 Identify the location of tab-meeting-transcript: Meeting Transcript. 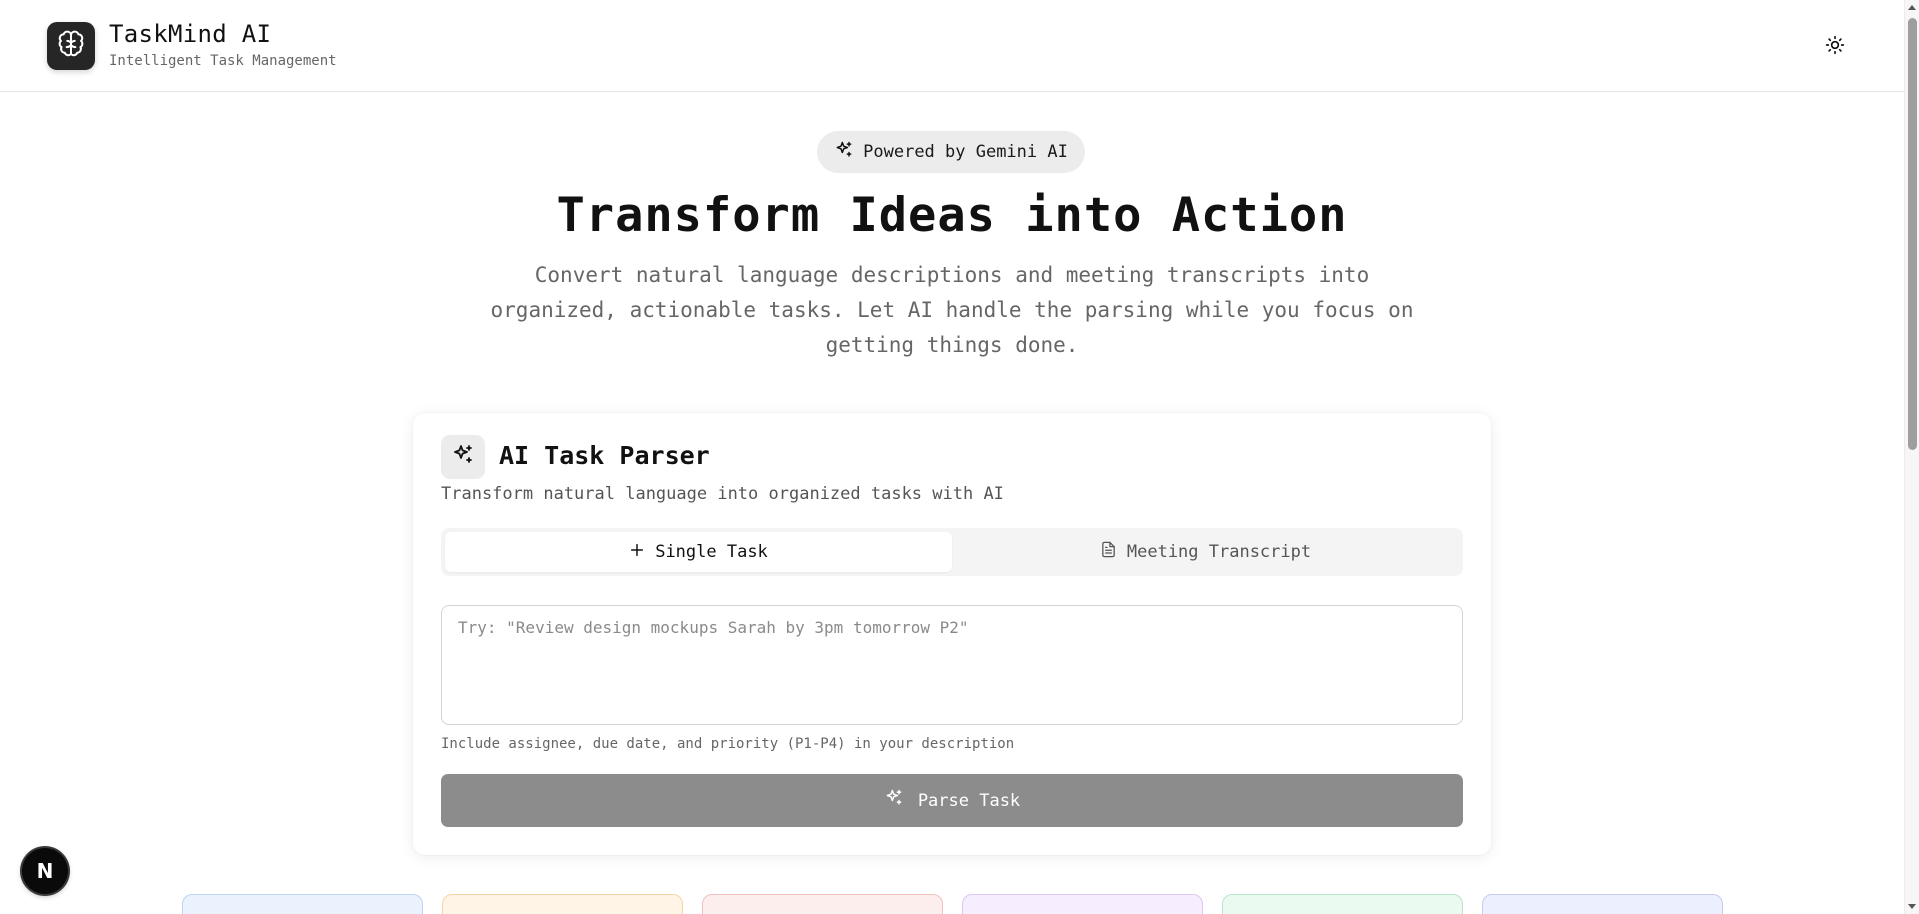
(1205, 552).